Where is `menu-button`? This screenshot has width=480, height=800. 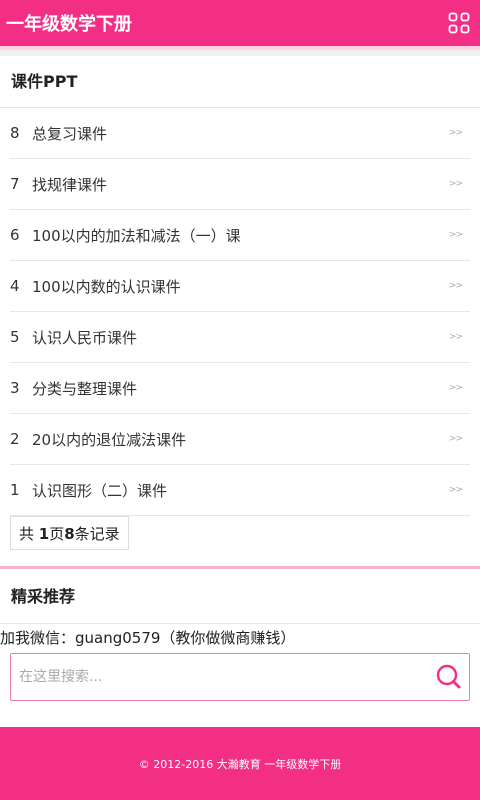
menu-button is located at coordinates (459, 23).